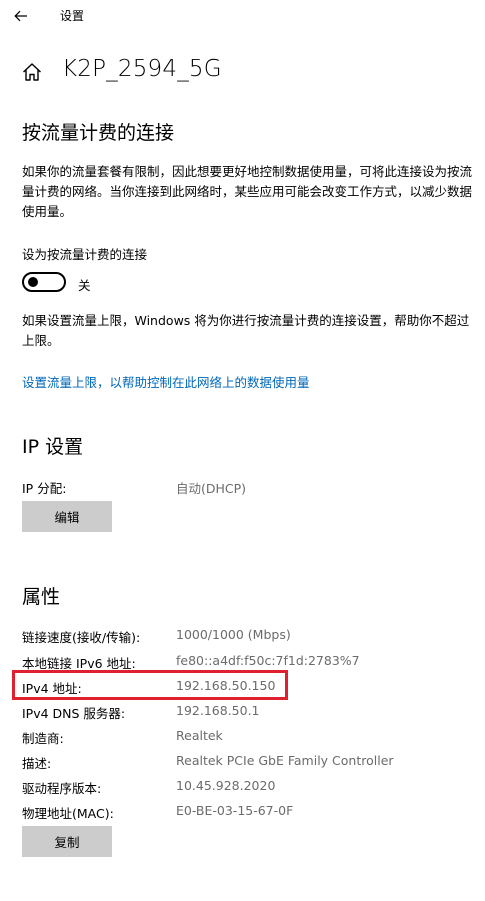 Image resolution: width=485 pixels, height=901 pixels. Describe the element at coordinates (44, 488) in the screenshot. I see `ip-assignment-label: IP 分配:` at that location.